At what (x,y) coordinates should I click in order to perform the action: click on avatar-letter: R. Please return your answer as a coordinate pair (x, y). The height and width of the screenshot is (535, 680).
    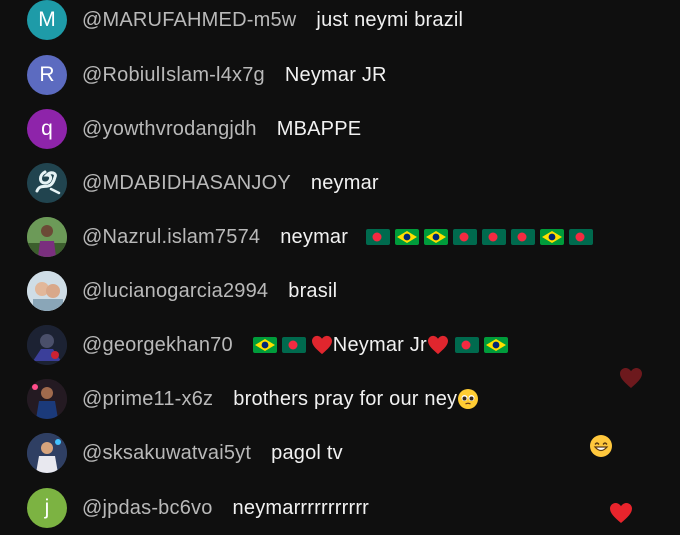
    Looking at the image, I should click on (47, 74).